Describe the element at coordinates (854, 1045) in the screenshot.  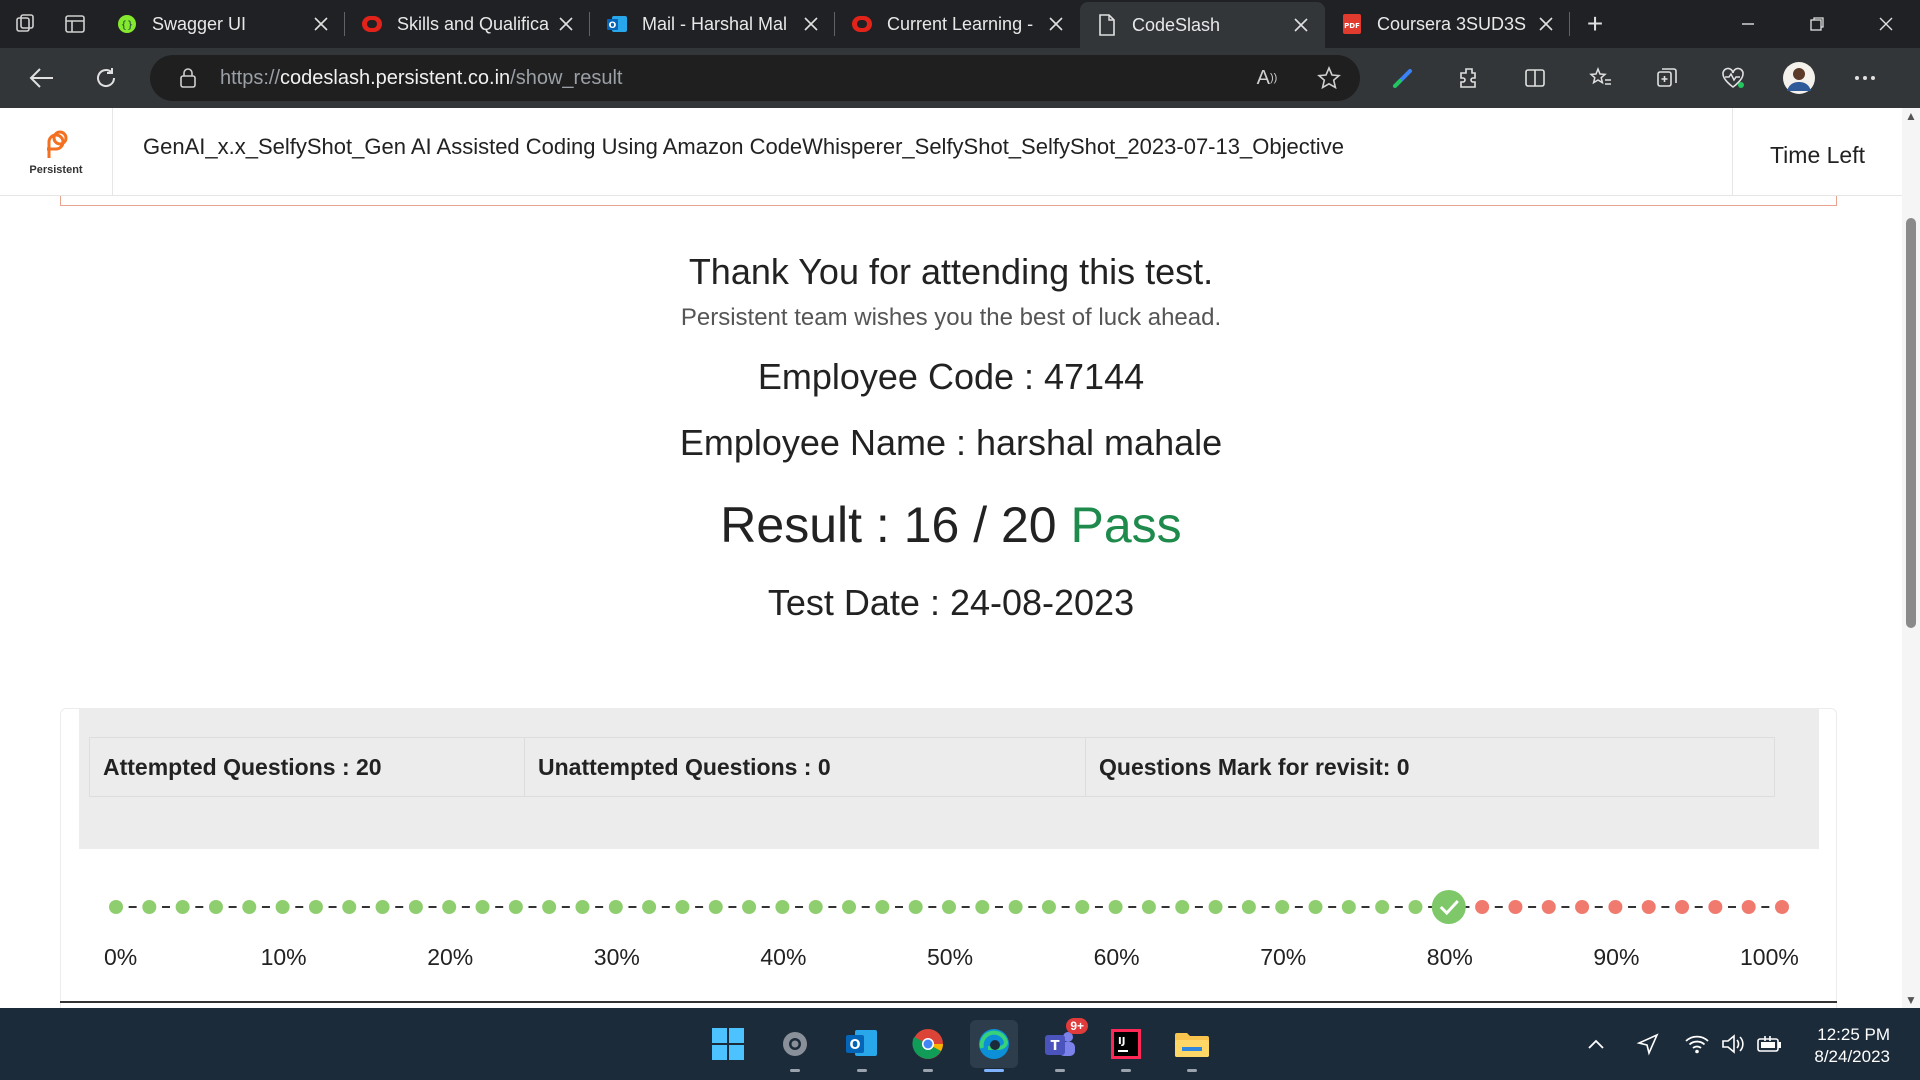
I see `svg-text: O` at that location.